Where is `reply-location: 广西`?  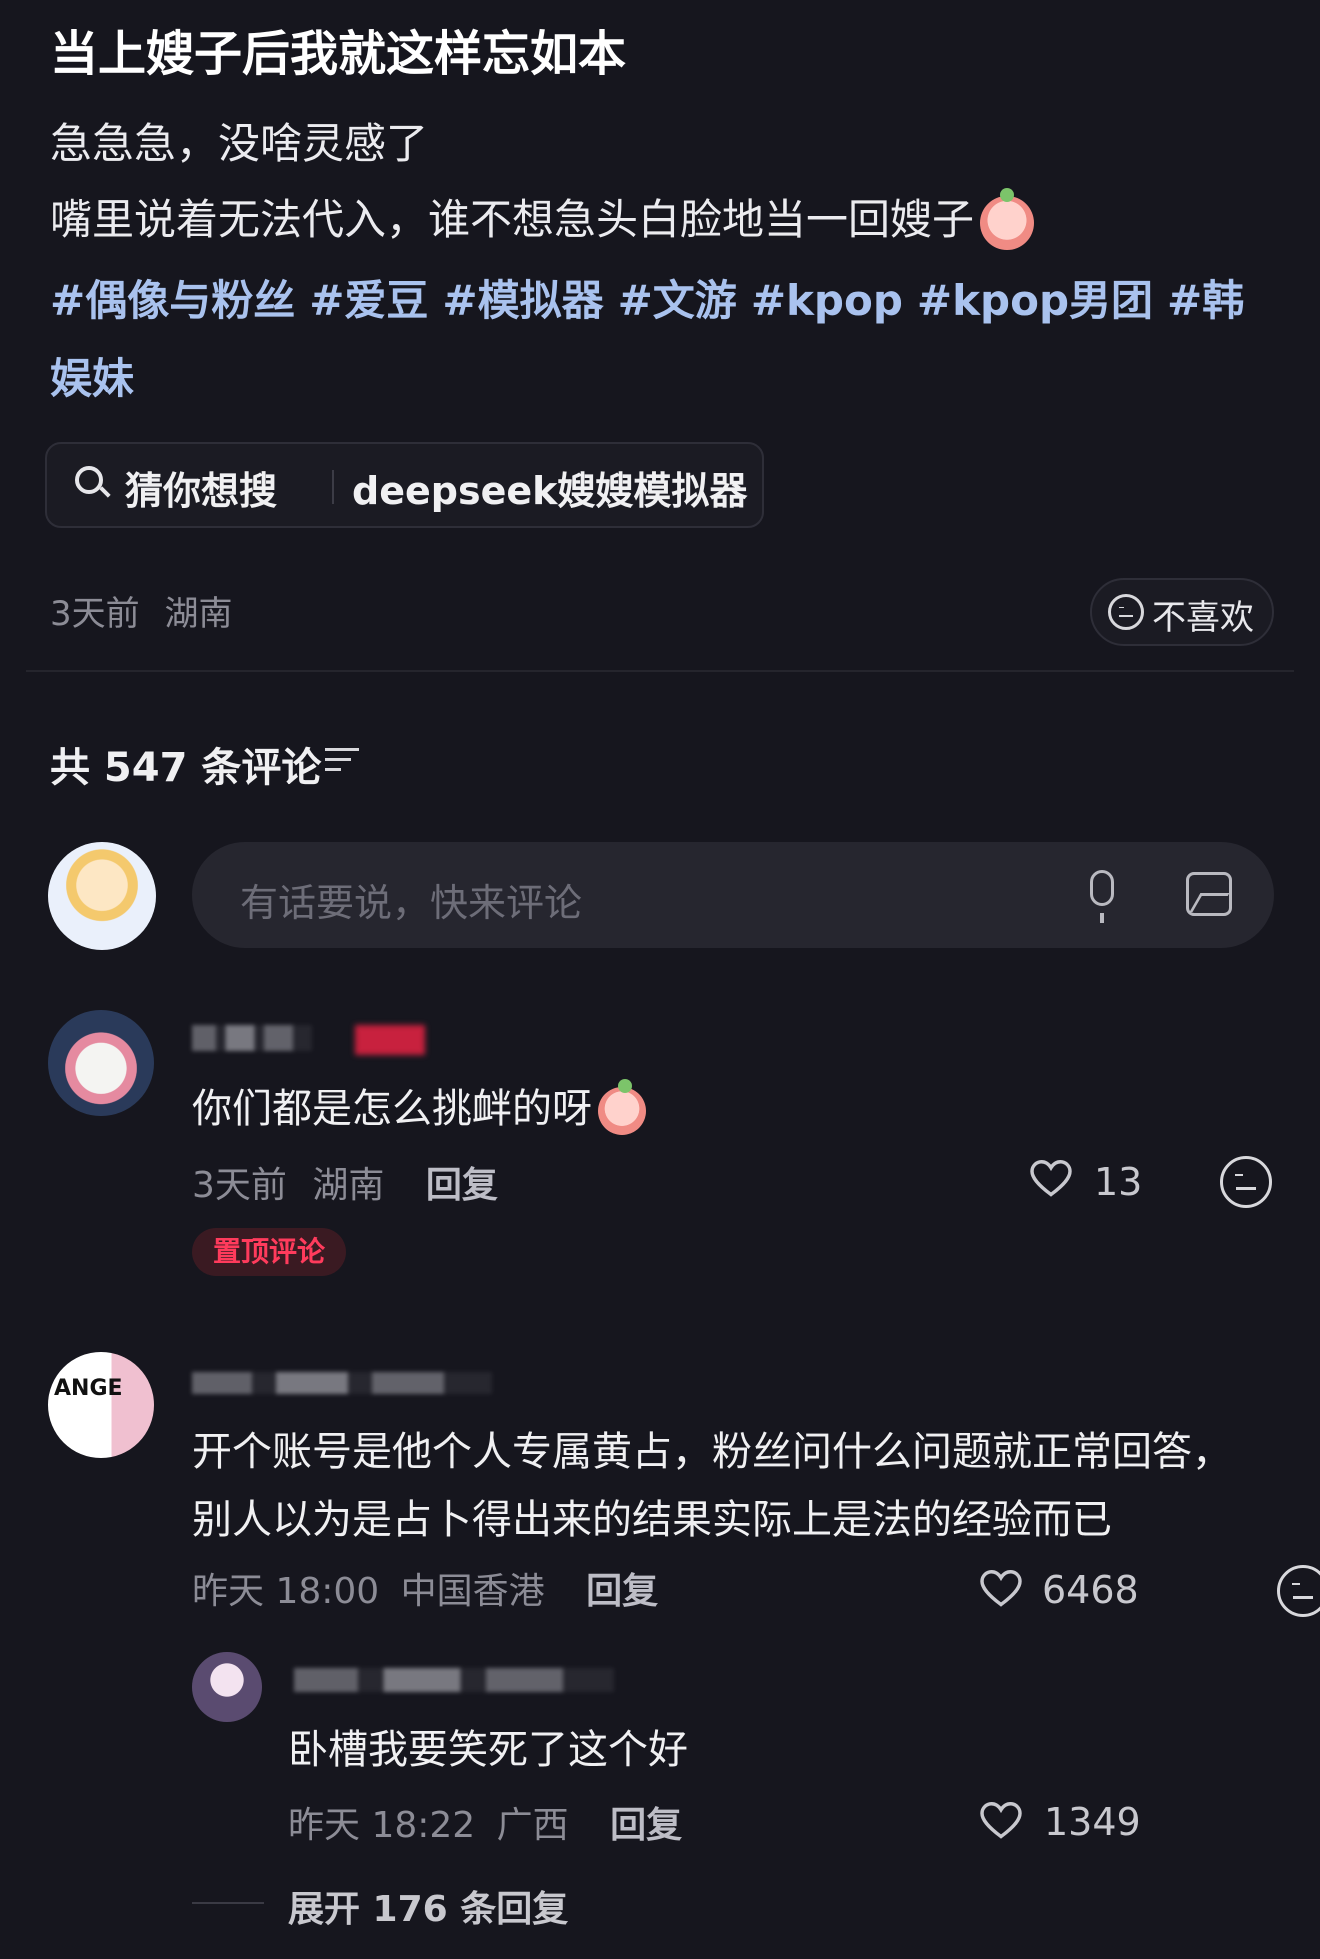 reply-location: 广西 is located at coordinates (532, 1825).